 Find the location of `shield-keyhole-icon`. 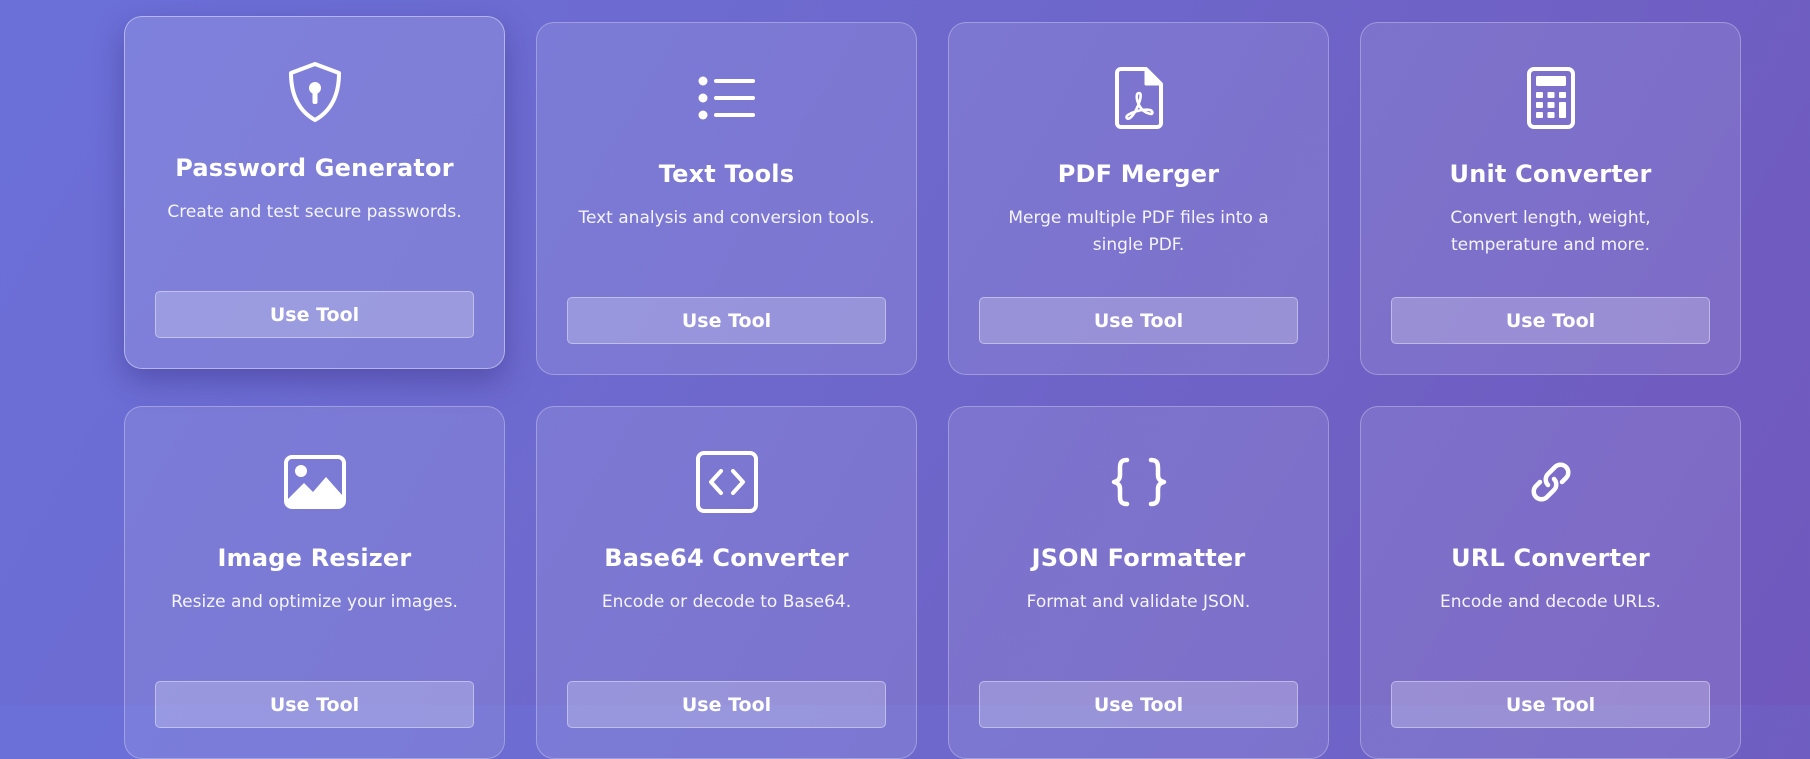

shield-keyhole-icon is located at coordinates (315, 92).